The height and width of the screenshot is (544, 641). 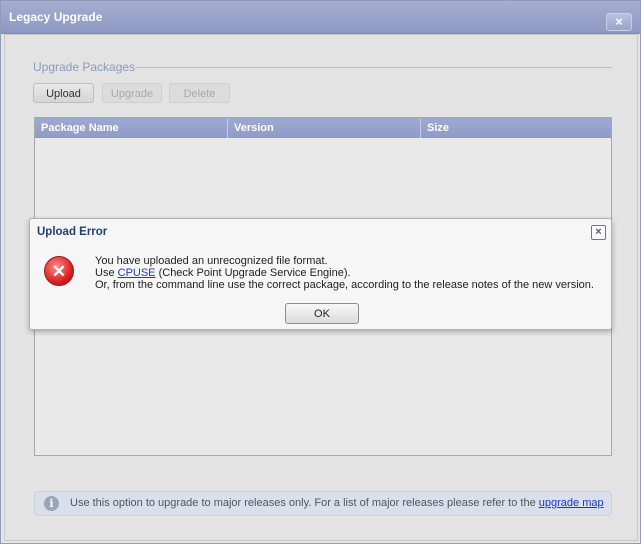 I want to click on message-line-2-suffix: (Check Point Upgrade Service Engine)., so click(x=253, y=273).